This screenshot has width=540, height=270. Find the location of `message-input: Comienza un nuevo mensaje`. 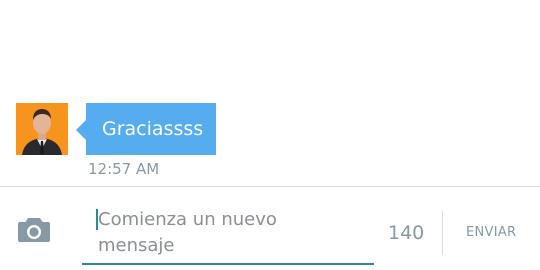

message-input: Comienza un nuevo mensaje is located at coordinates (228, 234).